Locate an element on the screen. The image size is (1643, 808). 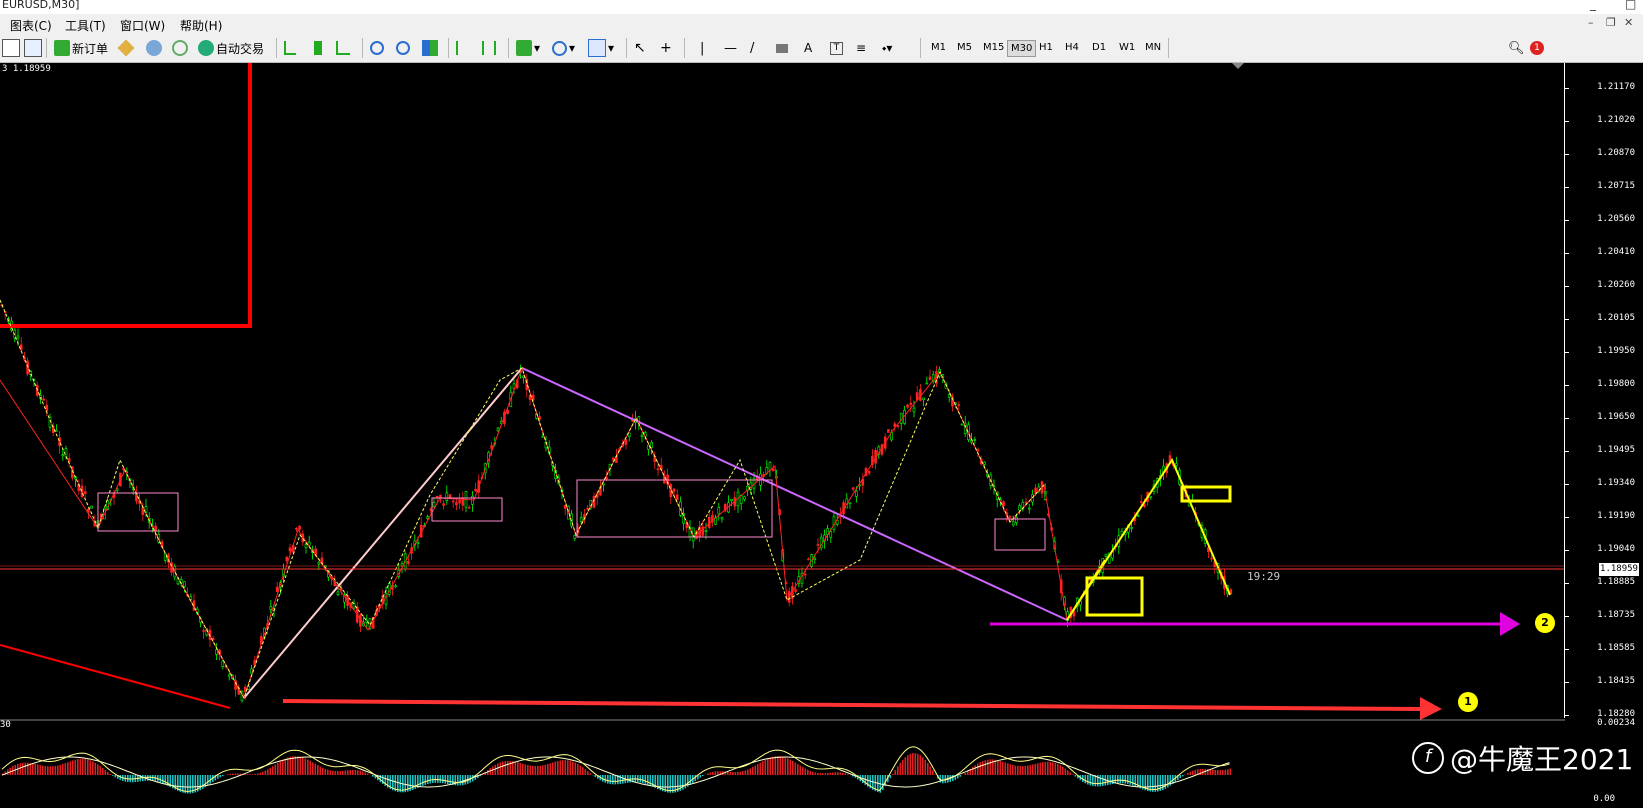
text-icon: A is located at coordinates (808, 48).